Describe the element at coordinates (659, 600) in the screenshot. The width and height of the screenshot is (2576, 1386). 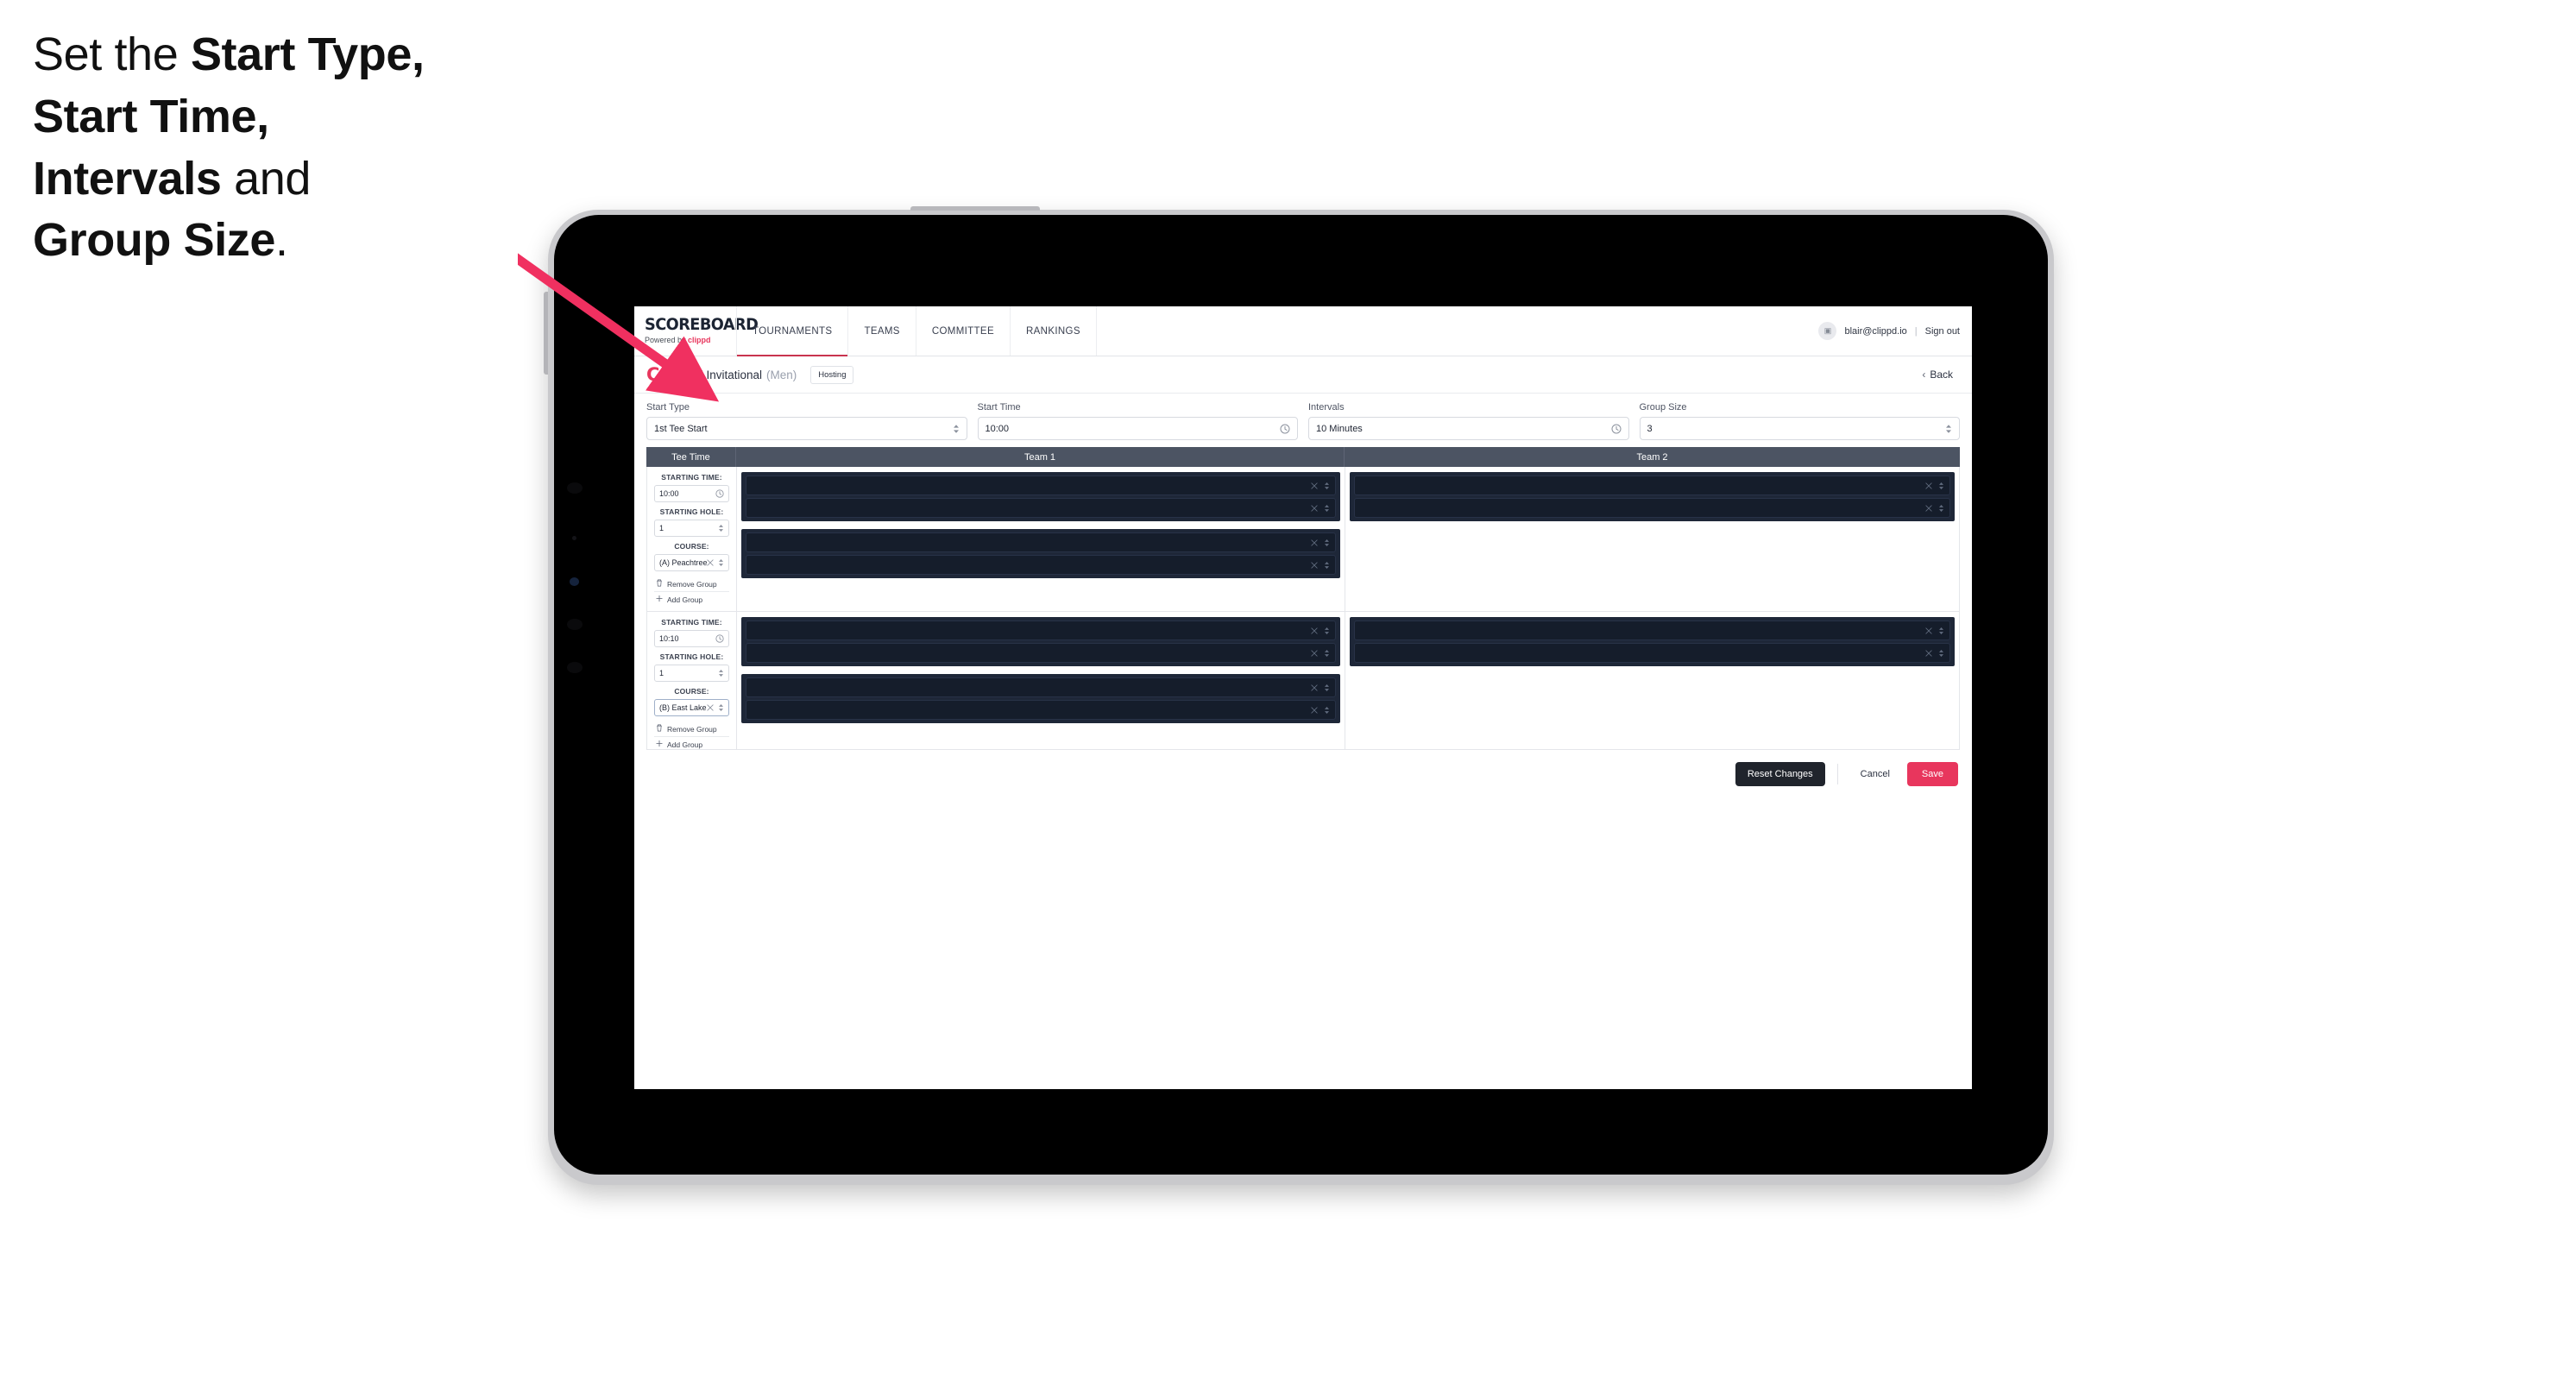
I see `plus-icon` at that location.